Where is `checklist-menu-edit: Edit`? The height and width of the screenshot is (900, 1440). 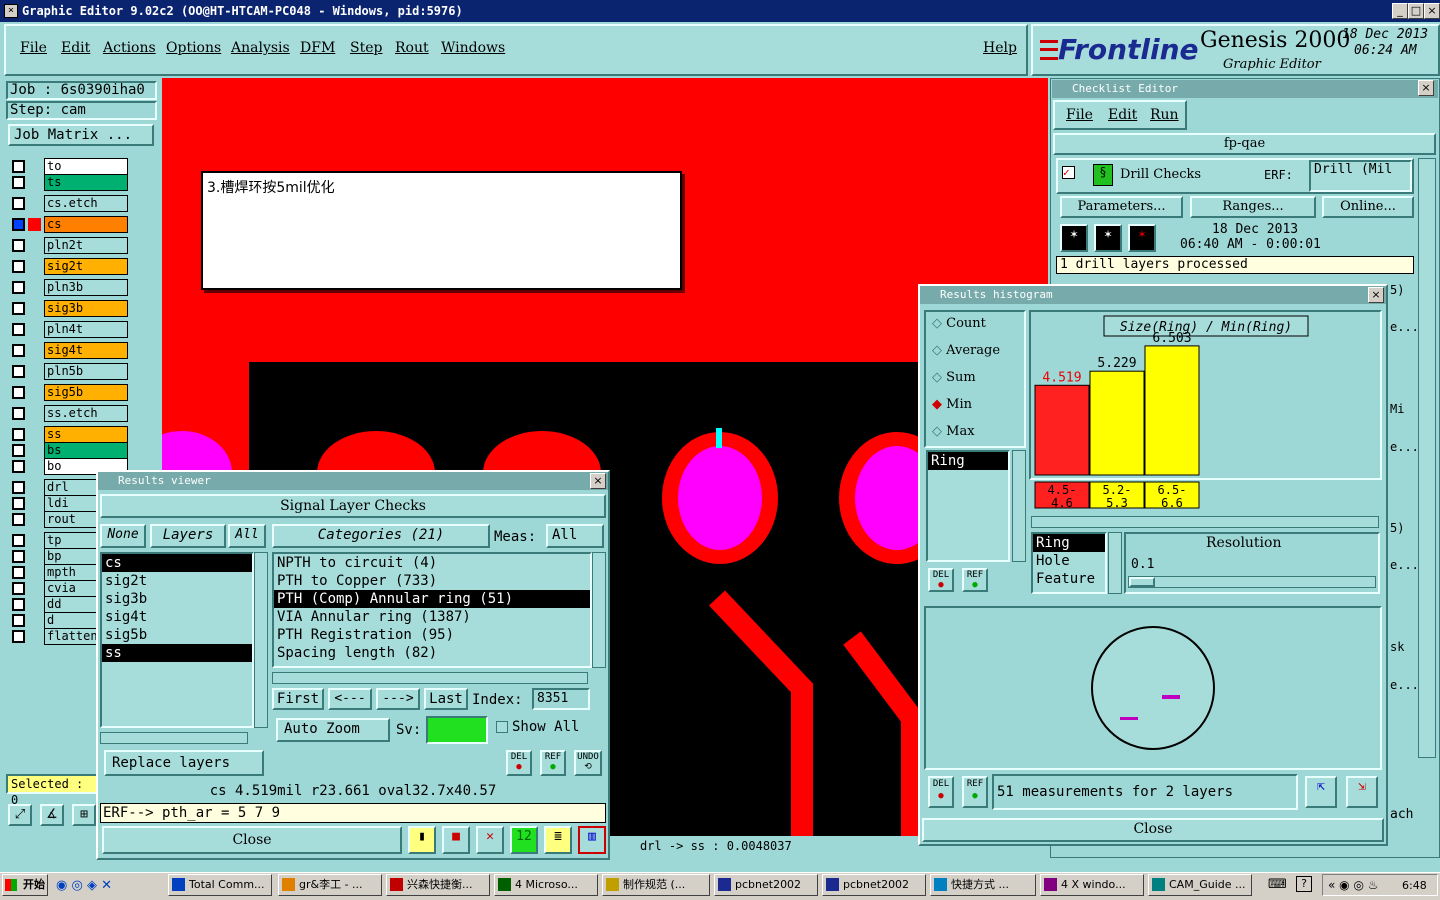
checklist-menu-edit: Edit is located at coordinates (1122, 115).